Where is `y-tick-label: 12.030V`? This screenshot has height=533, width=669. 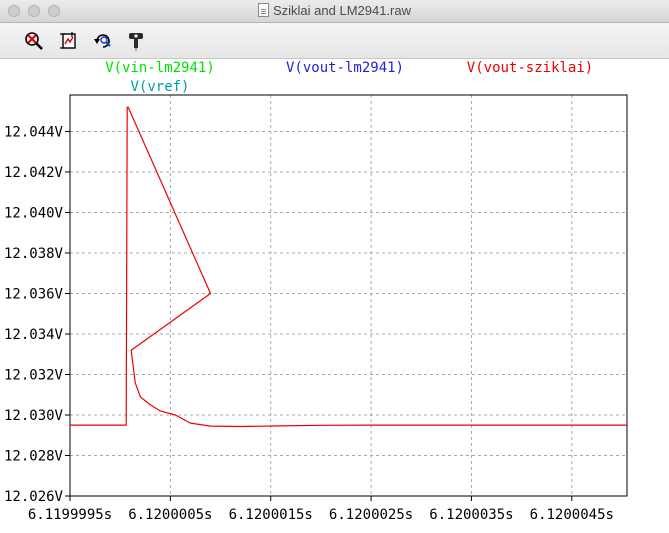 y-tick-label: 12.030V is located at coordinates (34, 416).